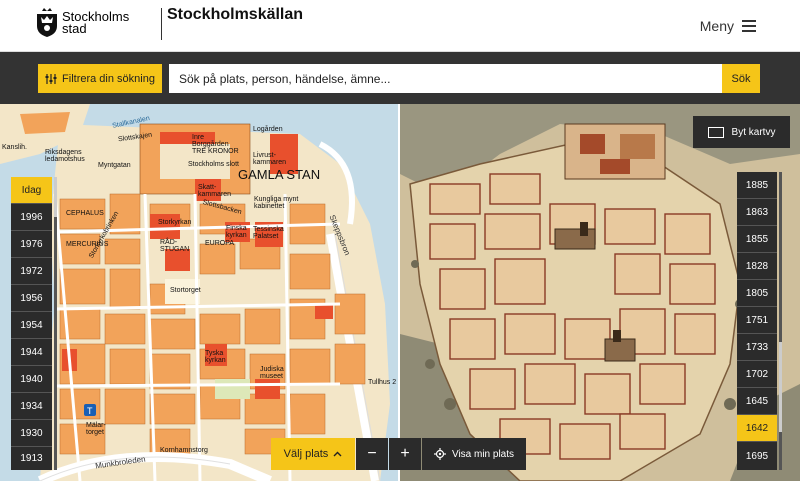  Describe the element at coordinates (185, 290) in the screenshot. I see `map-label-stortorget: Stortorget` at that location.